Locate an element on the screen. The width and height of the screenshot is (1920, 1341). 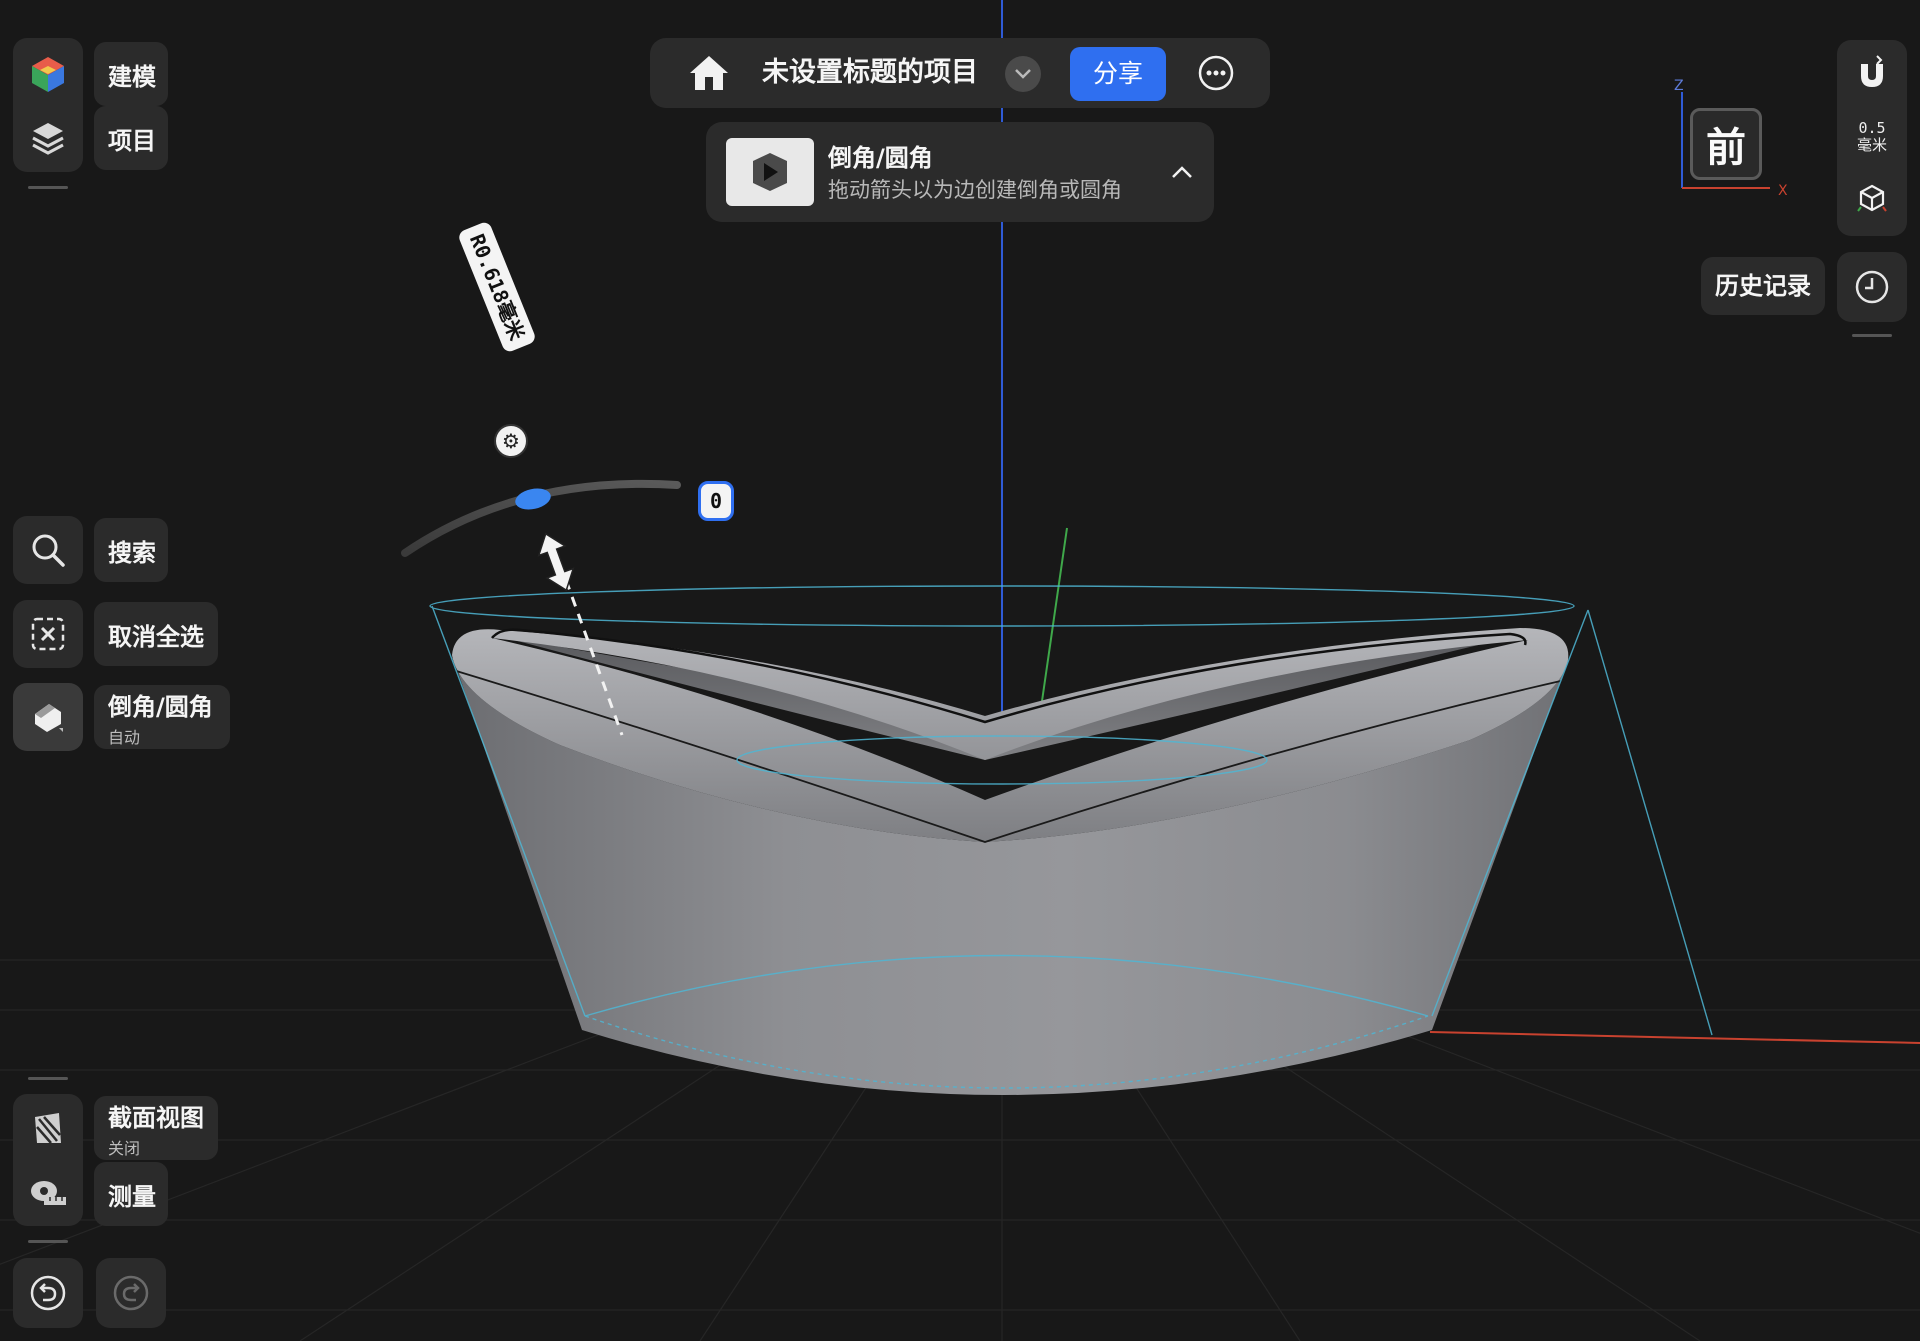
hint-description: 拖动箭头以为边创建倒角或圆角 is located at coordinates (975, 190).